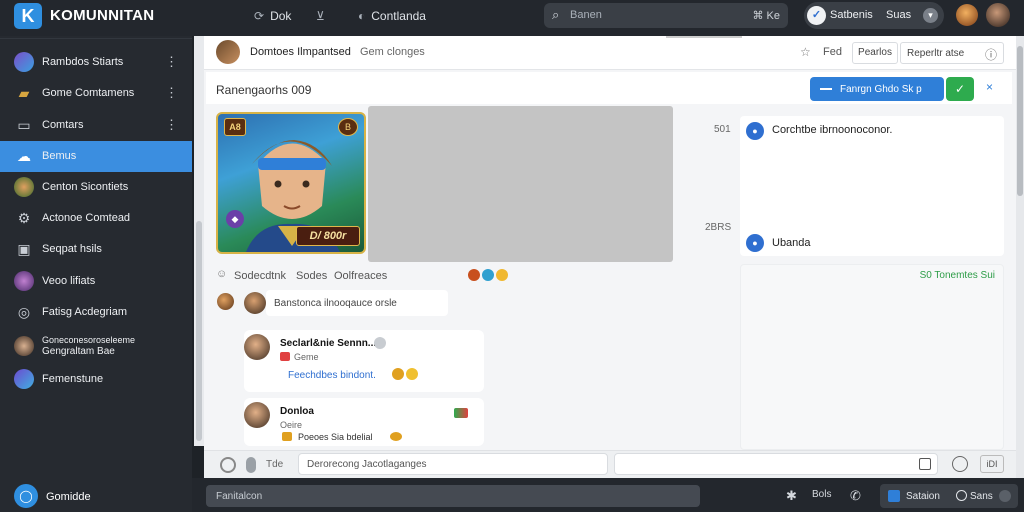  Describe the element at coordinates (874, 15) in the screenshot. I see `user-status-pill: ✓ Satbenis Suas ▾` at that location.